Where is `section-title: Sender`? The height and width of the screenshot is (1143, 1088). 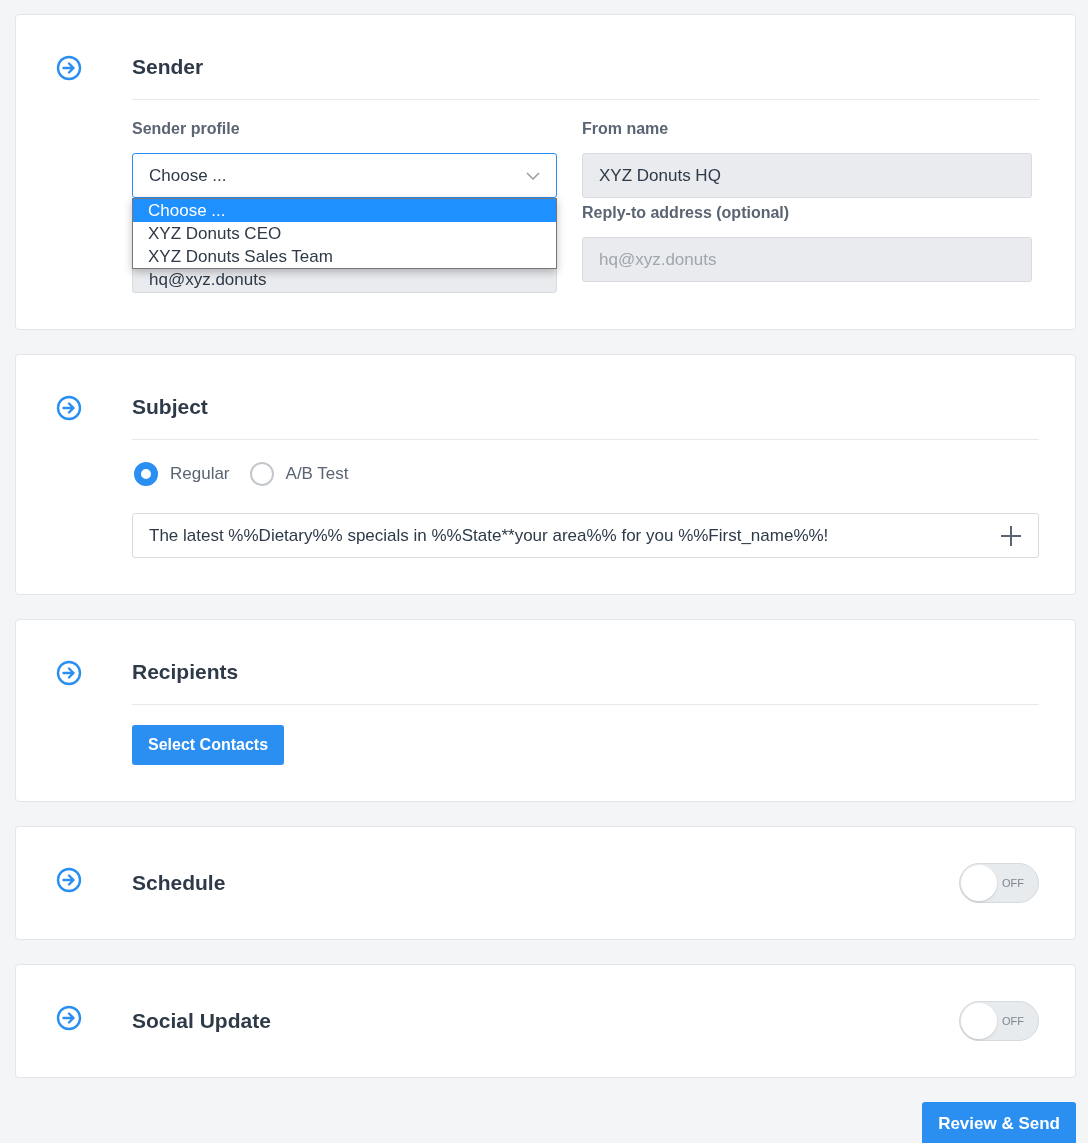 section-title: Sender is located at coordinates (168, 67).